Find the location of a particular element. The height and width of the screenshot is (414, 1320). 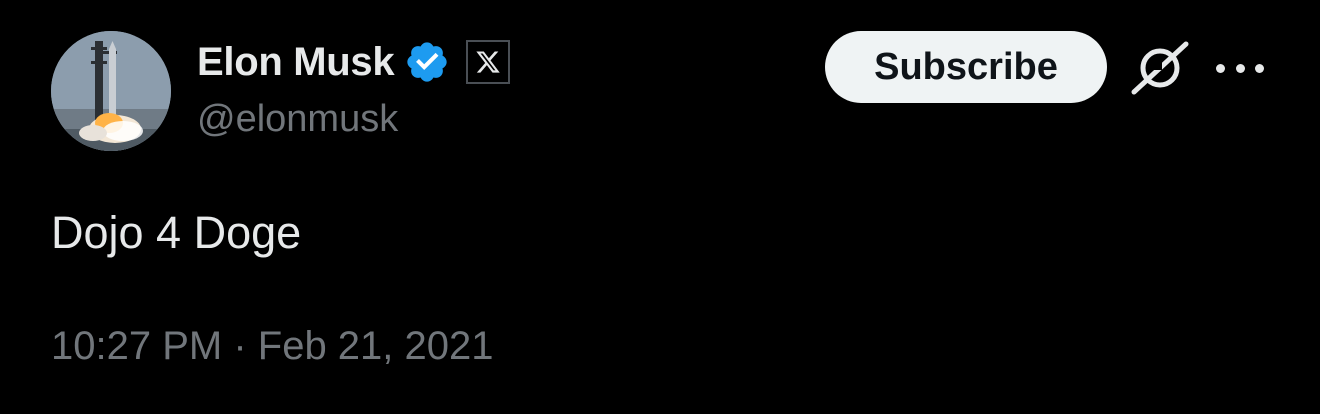

verified-badge-icon is located at coordinates (427, 62).